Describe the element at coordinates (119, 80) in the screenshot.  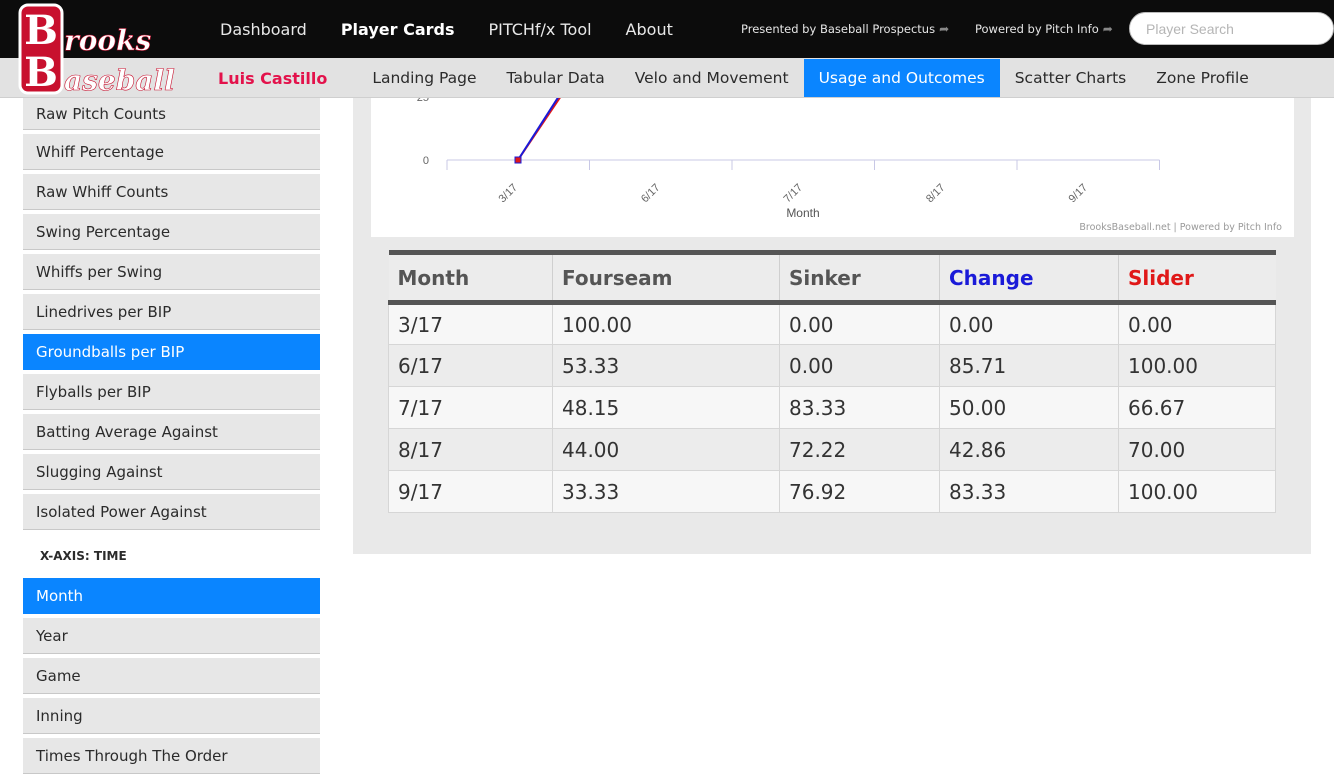
I see `logo-text-aseball: aseball` at that location.